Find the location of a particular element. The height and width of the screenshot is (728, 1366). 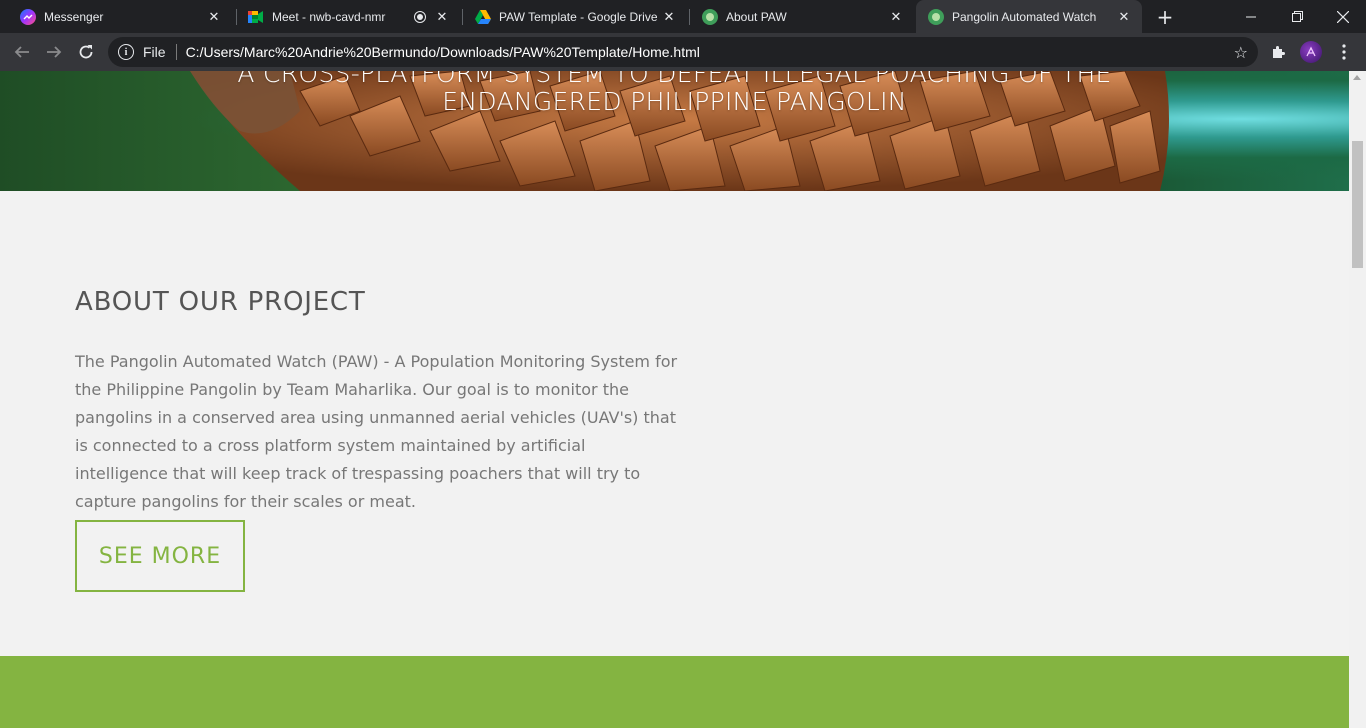

tab-meet: Meet - nwb-cavd-nmr ✕ is located at coordinates (344, 16).